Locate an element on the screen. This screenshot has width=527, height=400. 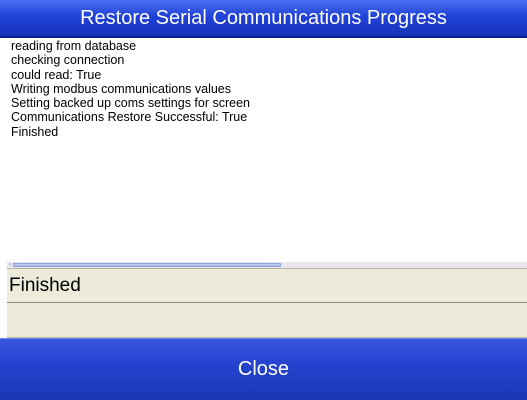
log-line: reading from database is located at coordinates (74, 46).